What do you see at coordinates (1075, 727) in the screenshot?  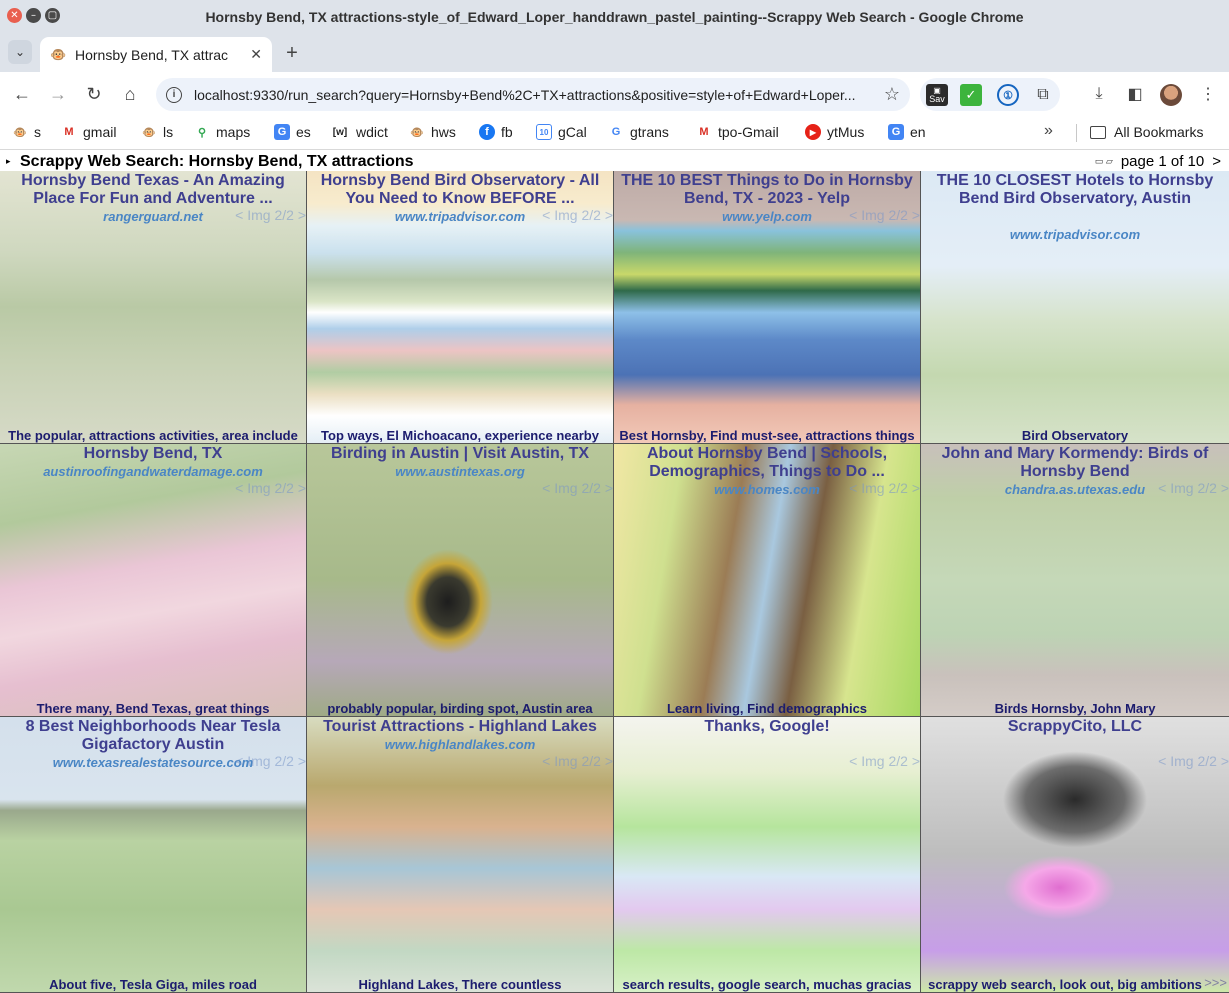 I see `result-title: ScrappyCito, LLC` at bounding box center [1075, 727].